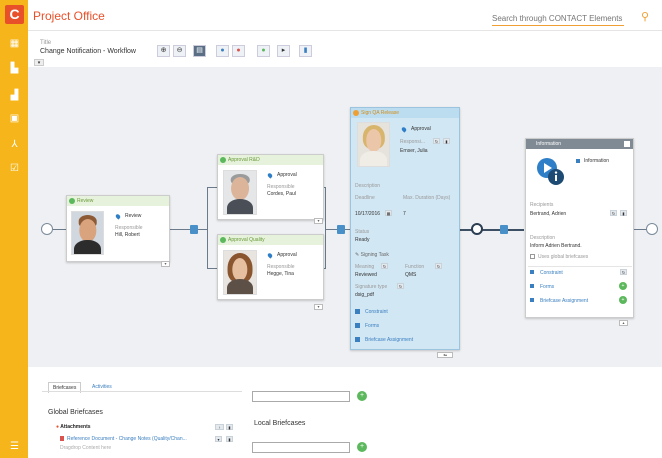  What do you see at coordinates (163, 51) in the screenshot?
I see `zoom-in-icon: ⊕` at bounding box center [163, 51].